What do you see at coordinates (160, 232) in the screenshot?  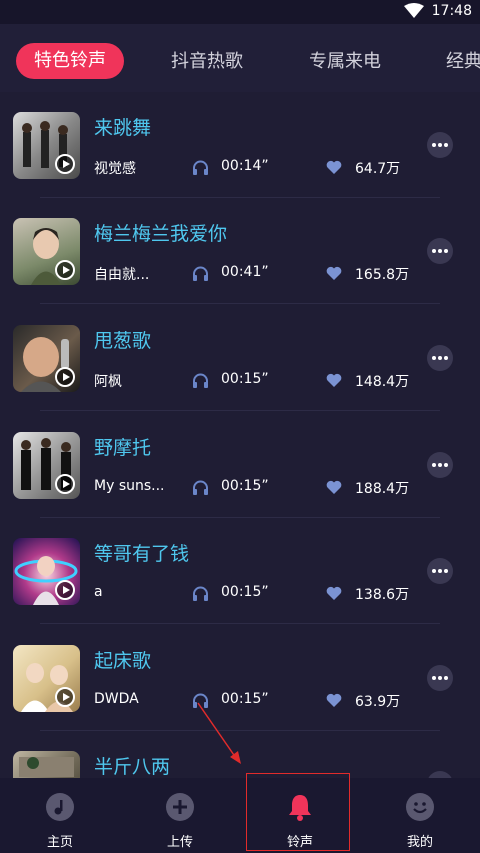 I see `song-title: 梅兰梅兰我爱你` at bounding box center [160, 232].